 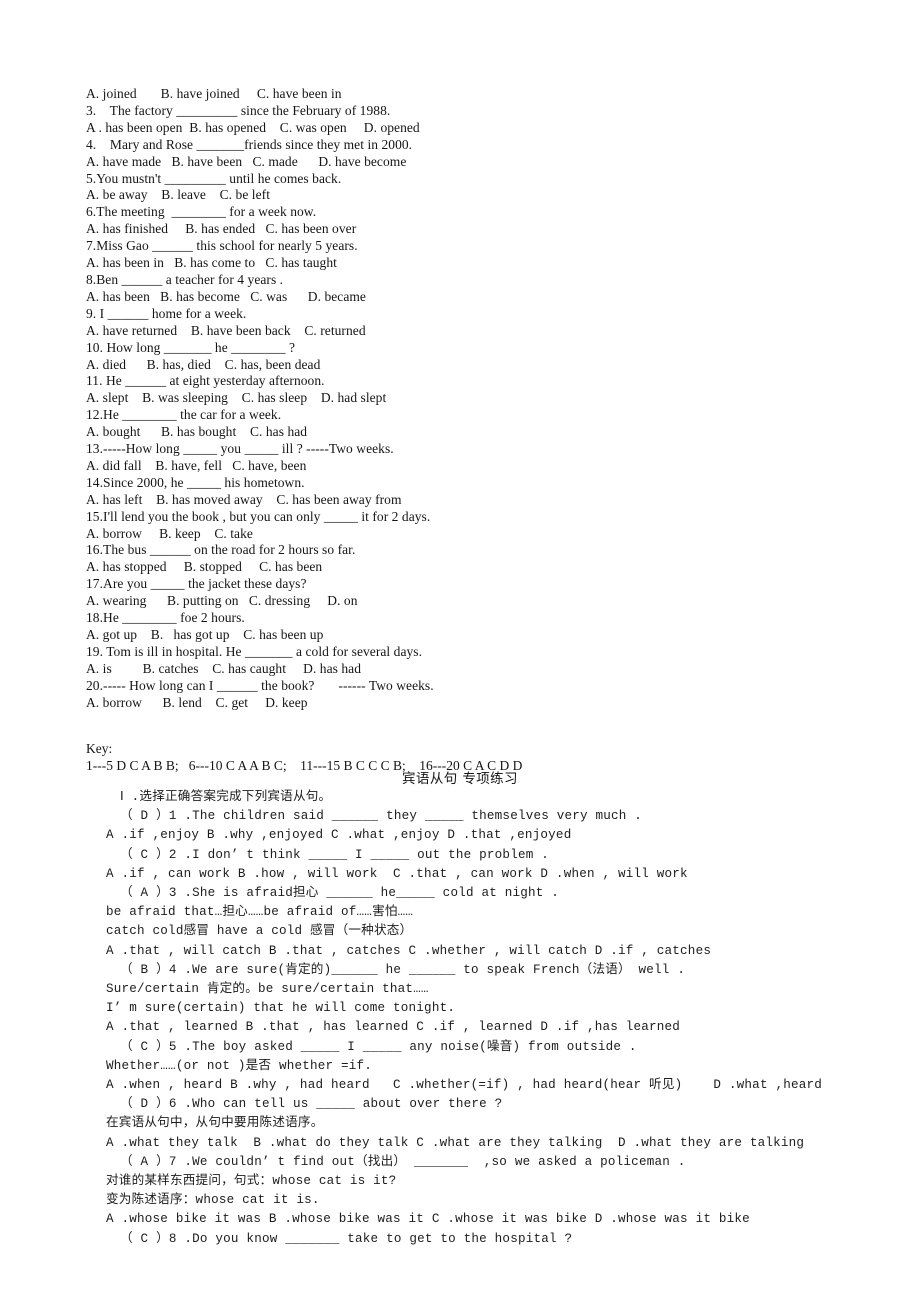 What do you see at coordinates (178, 195) in the screenshot?
I see `exercise-line: A. be away B. leave C. be left` at bounding box center [178, 195].